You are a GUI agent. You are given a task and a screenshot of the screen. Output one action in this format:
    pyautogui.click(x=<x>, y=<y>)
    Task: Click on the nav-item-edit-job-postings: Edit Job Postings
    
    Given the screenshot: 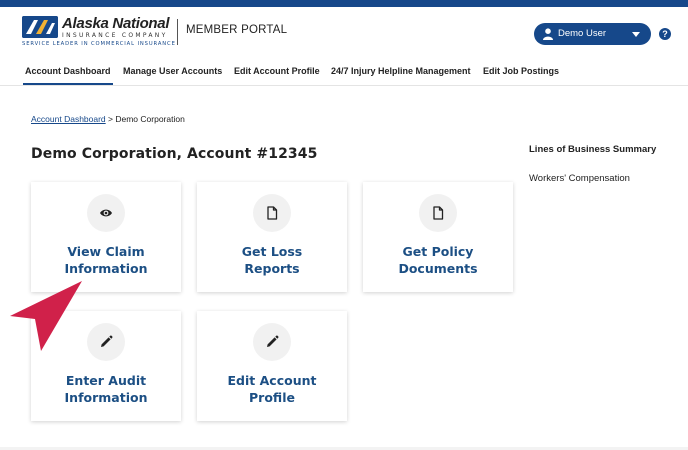 What is the action you would take?
    pyautogui.click(x=521, y=71)
    